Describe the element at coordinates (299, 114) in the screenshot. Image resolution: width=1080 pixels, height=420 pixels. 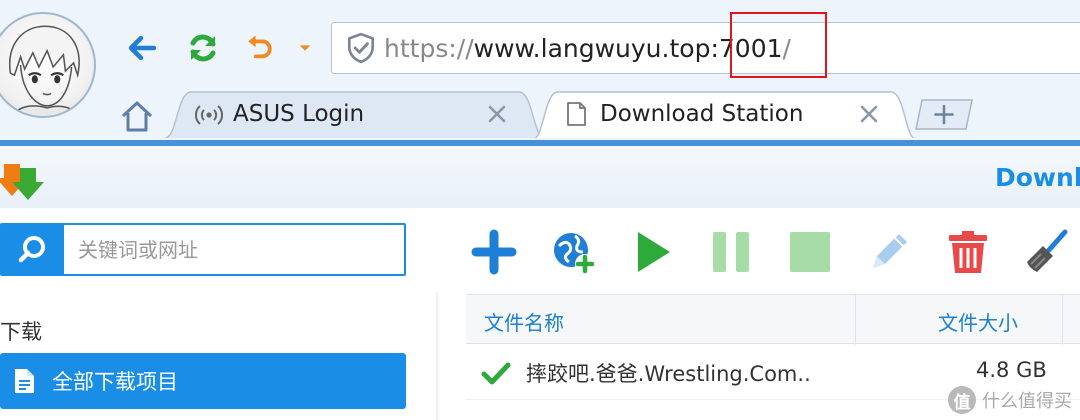
I see `tab-label: ASUS Login` at that location.